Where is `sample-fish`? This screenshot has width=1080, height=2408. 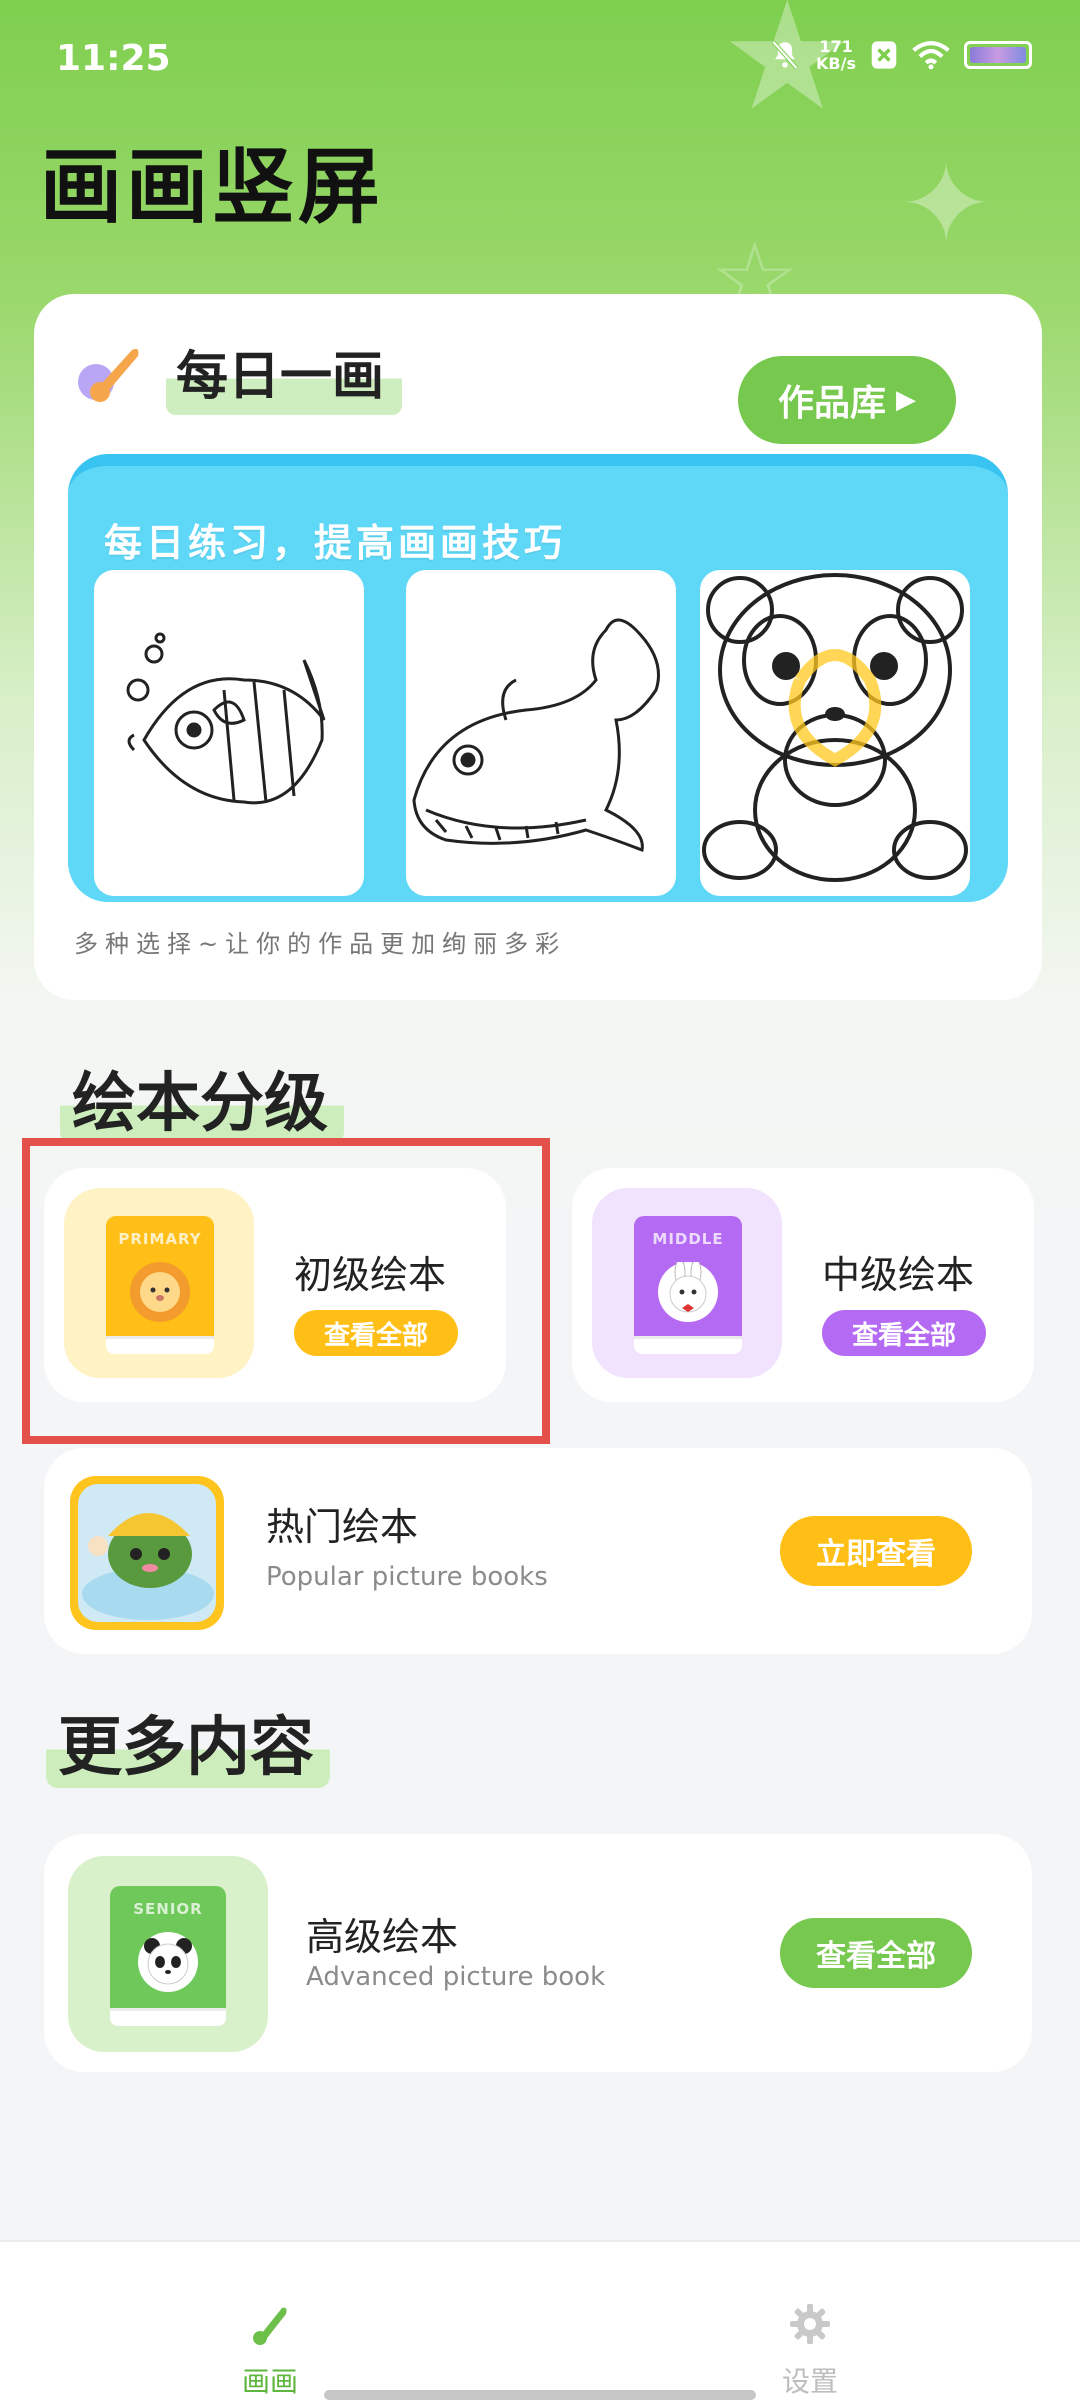
sample-fish is located at coordinates (229, 733).